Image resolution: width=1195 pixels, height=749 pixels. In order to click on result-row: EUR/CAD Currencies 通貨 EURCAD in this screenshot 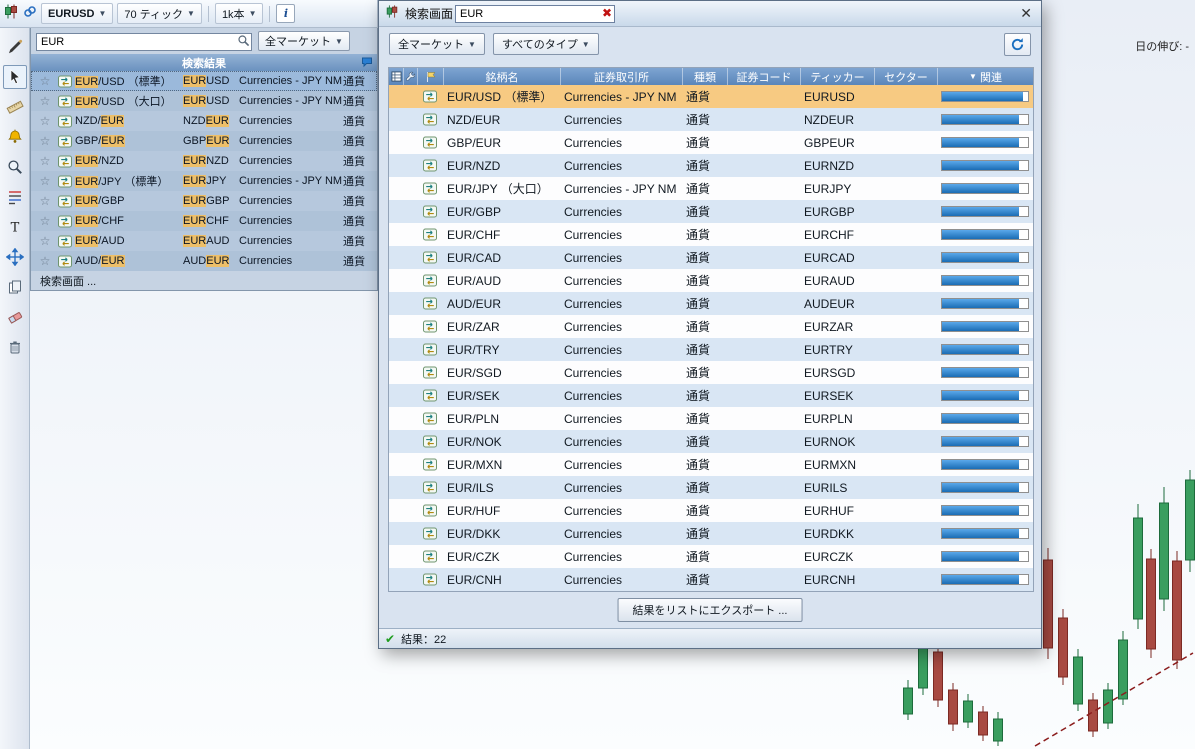, I will do `click(711, 257)`.